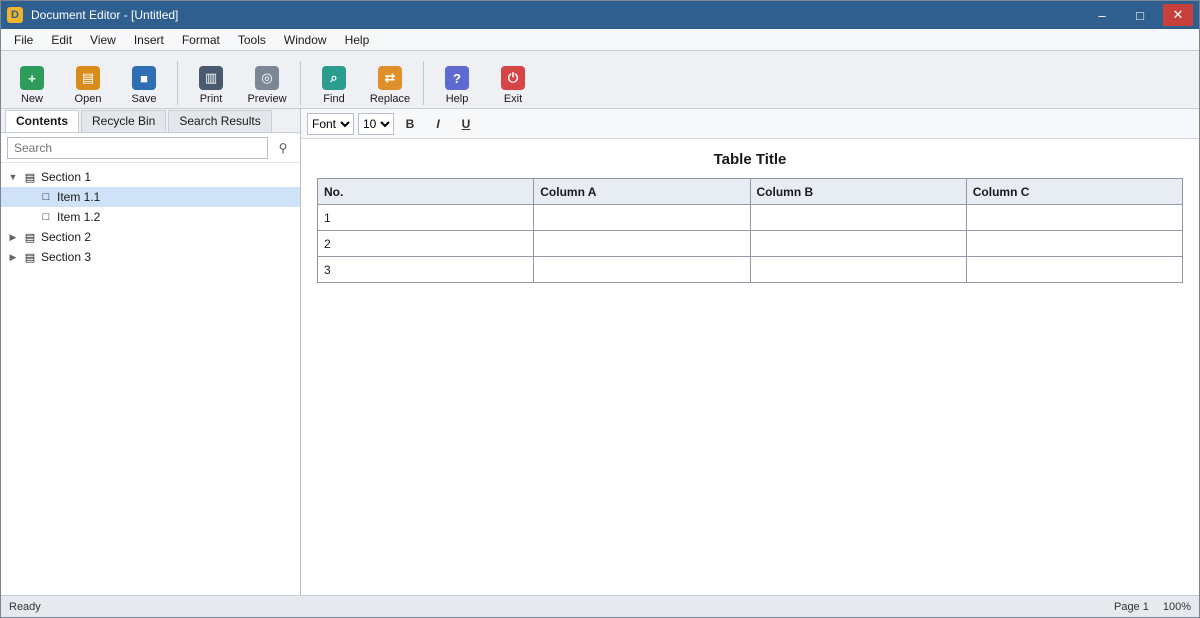 The image size is (1200, 618). What do you see at coordinates (66, 257) in the screenshot?
I see `tree-node-label: Section 3` at bounding box center [66, 257].